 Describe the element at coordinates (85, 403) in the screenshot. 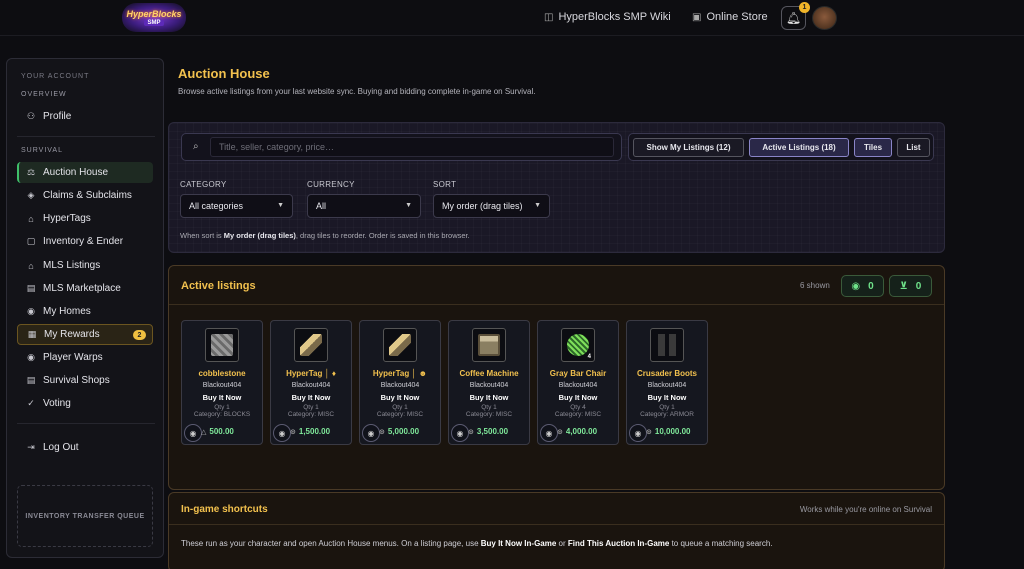

I see `sidebar-item-voting: ✓ Voting` at that location.